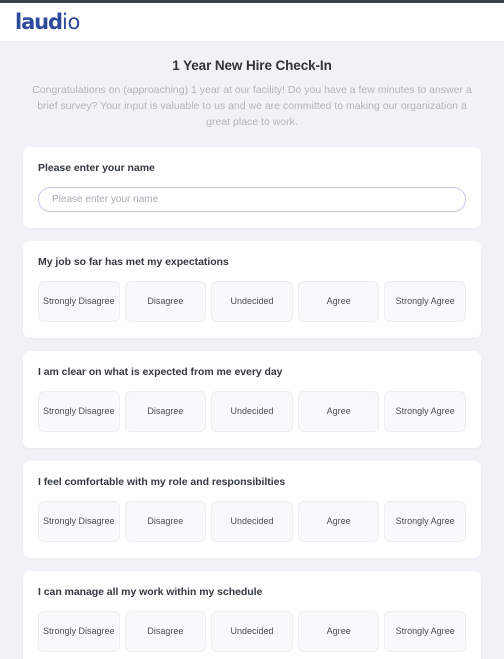 Image resolution: width=504 pixels, height=659 pixels. Describe the element at coordinates (252, 22) in the screenshot. I see `app-header: laud io` at that location.